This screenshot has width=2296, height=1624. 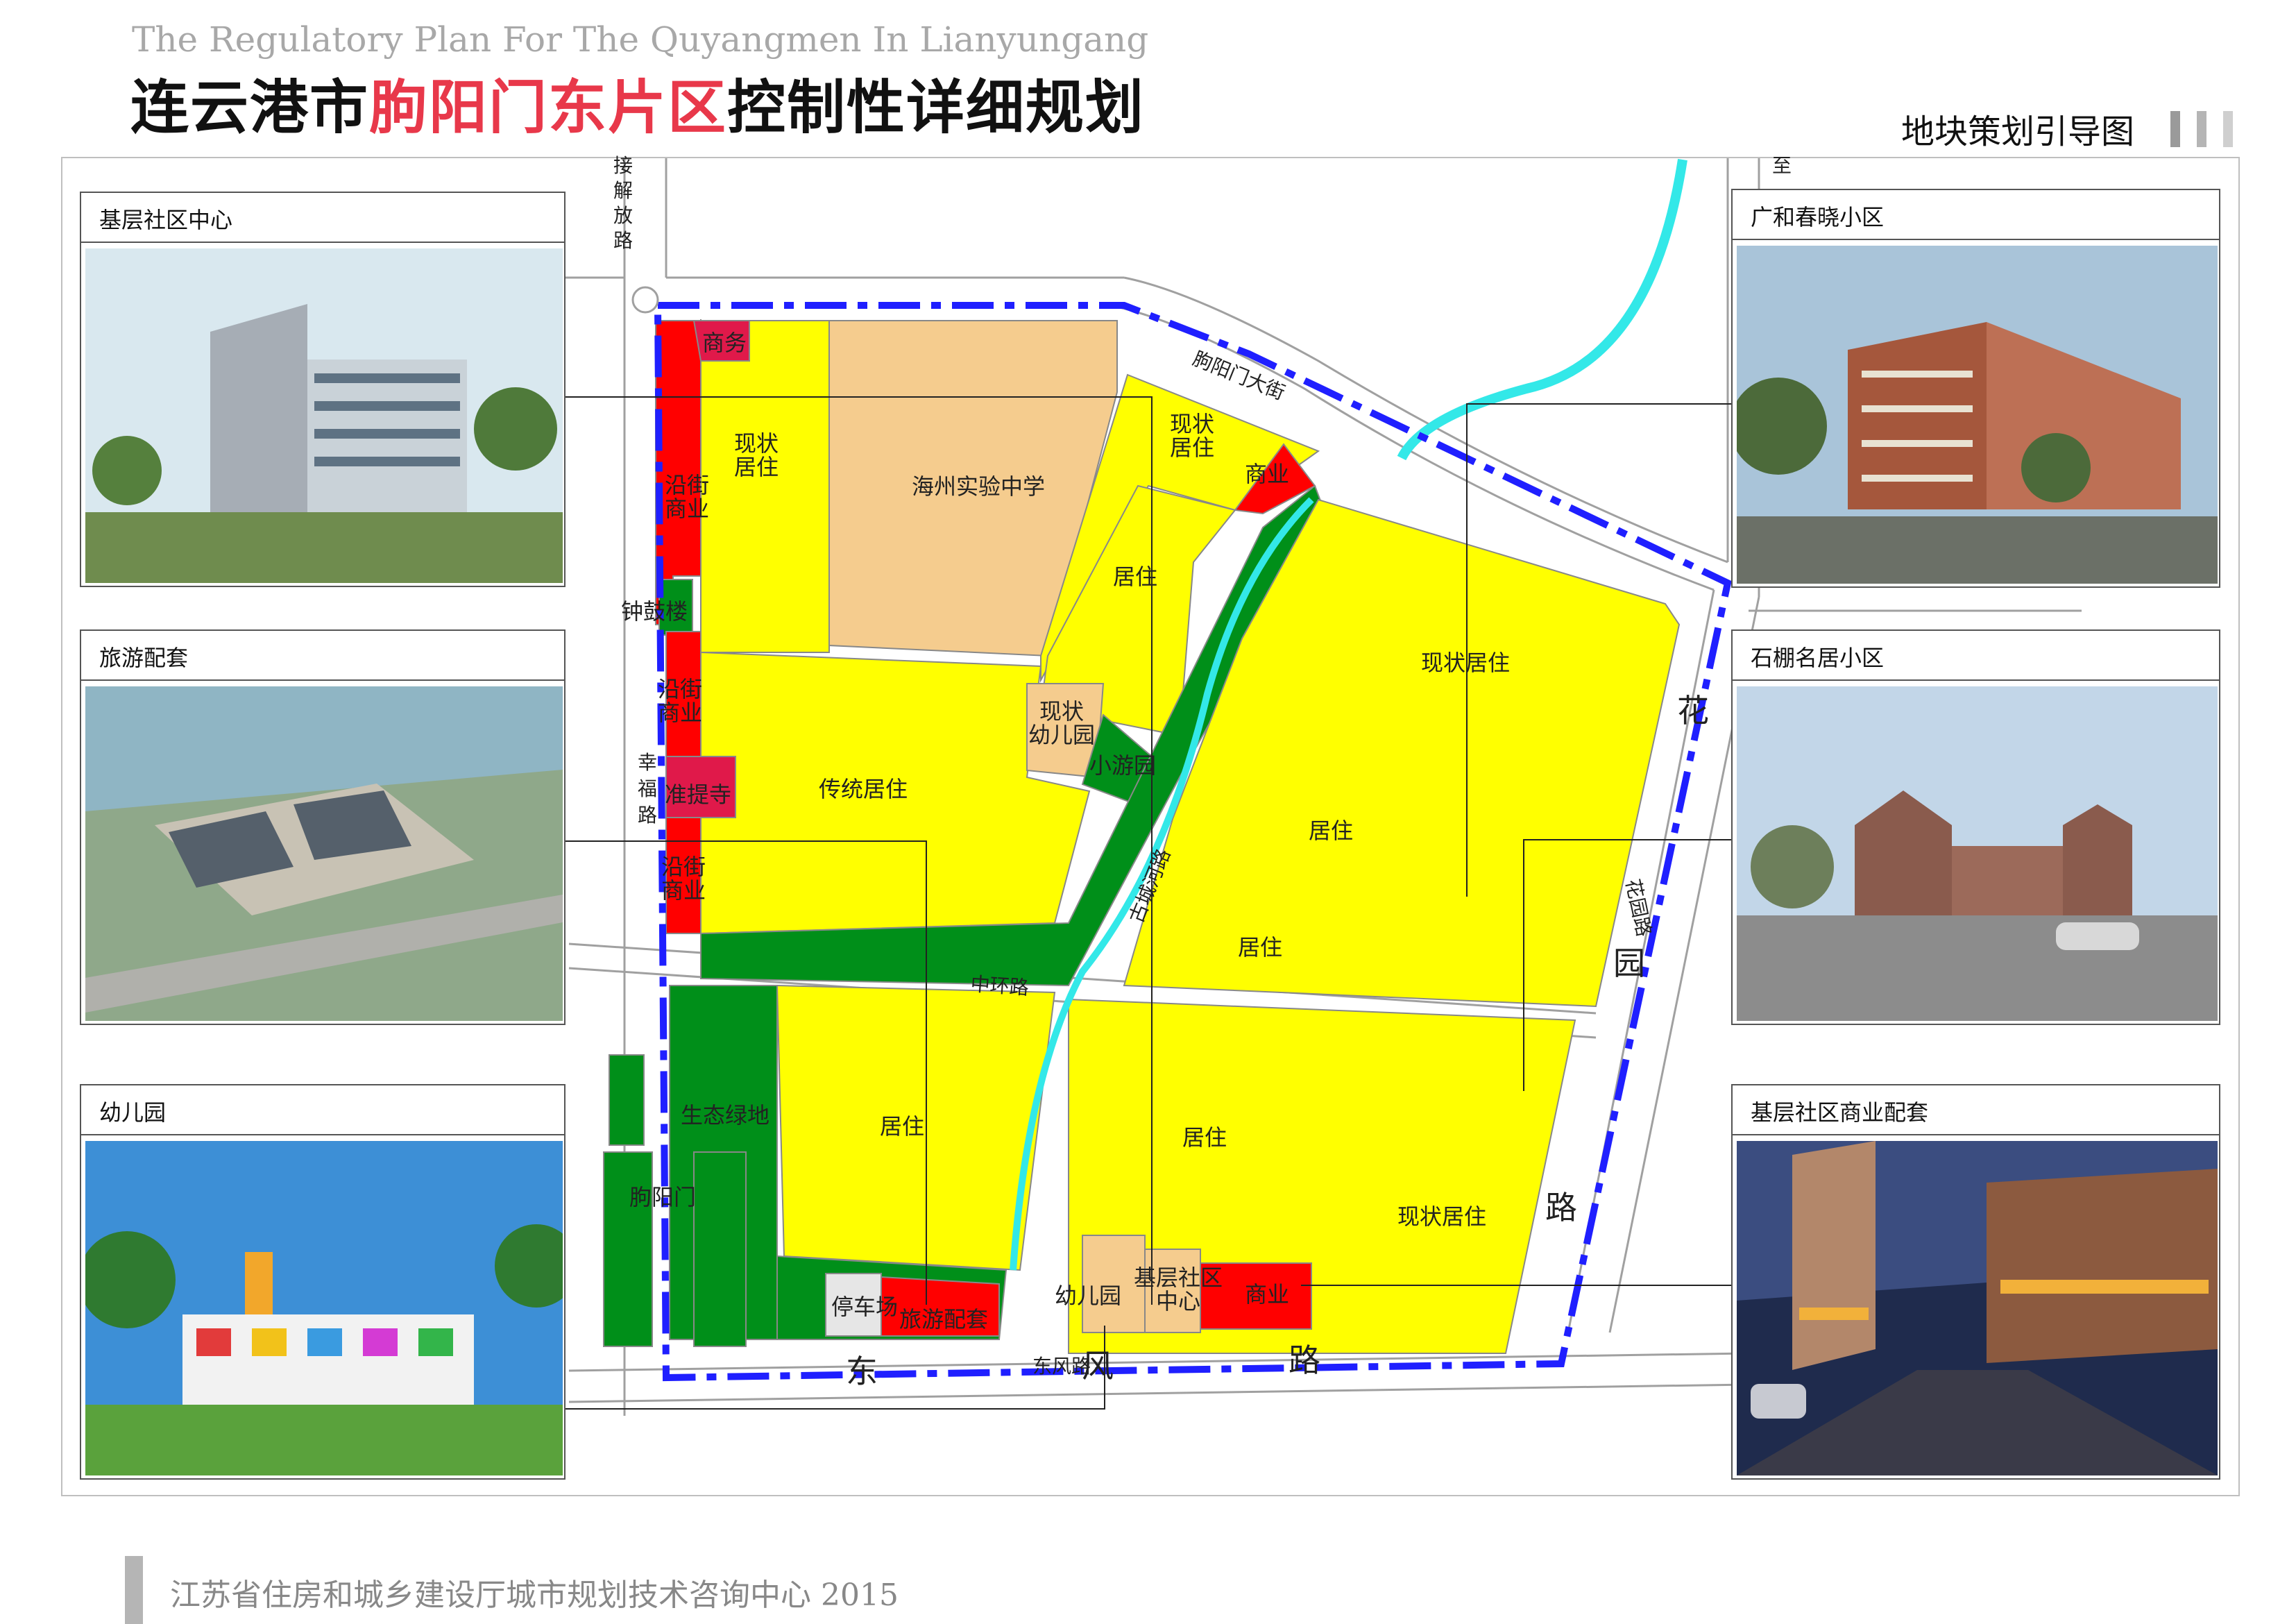 What do you see at coordinates (943, 1319) in the screenshot?
I see `label-tourism-support: 旅游配套` at bounding box center [943, 1319].